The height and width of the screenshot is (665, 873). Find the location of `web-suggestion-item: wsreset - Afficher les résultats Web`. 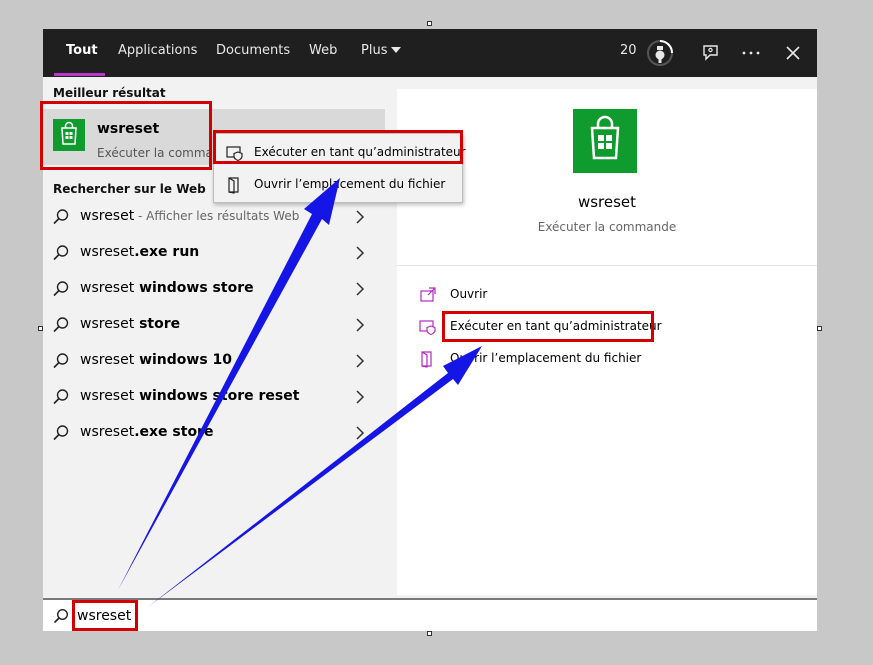

web-suggestion-item: wsreset - Afficher les résultats Web is located at coordinates (214, 217).